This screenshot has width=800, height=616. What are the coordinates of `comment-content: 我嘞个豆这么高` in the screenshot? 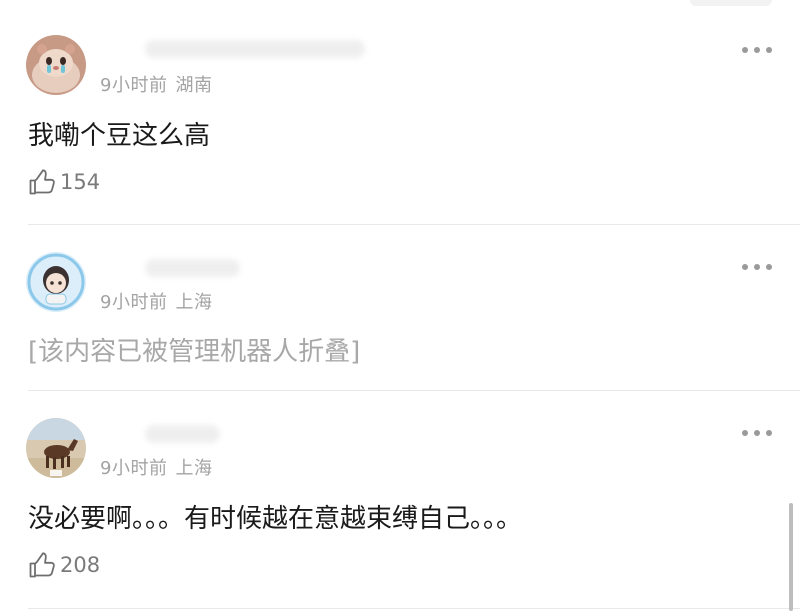 It's located at (119, 136).